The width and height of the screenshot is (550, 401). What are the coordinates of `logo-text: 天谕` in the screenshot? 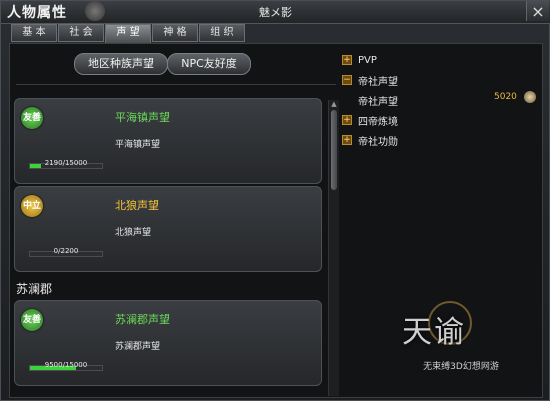 It's located at (434, 332).